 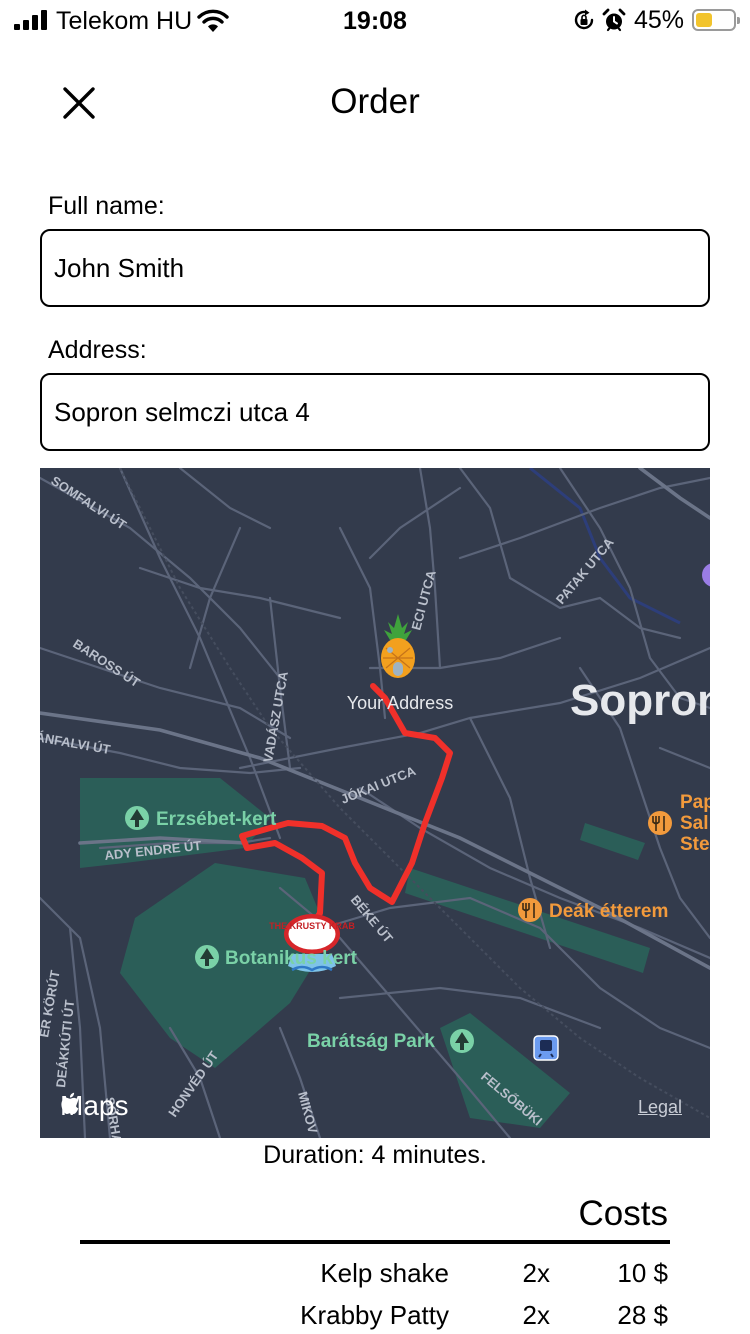 What do you see at coordinates (660, 1107) in the screenshot?
I see `legal-link: Legal` at bounding box center [660, 1107].